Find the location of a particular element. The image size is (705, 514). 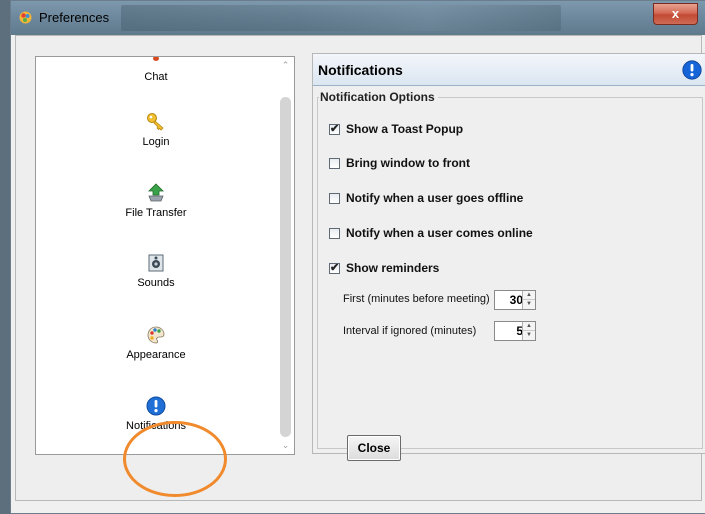

close-button: Close is located at coordinates (374, 448).